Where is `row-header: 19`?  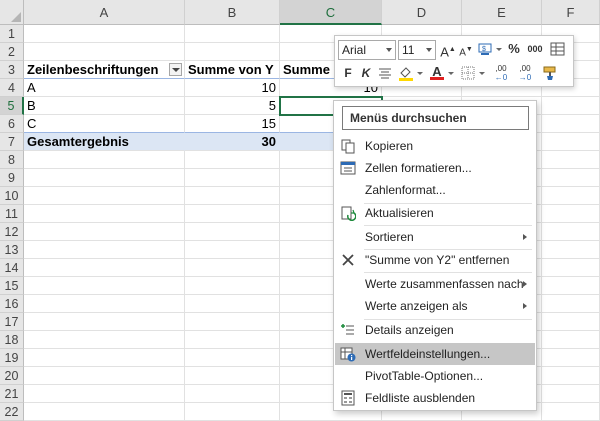
row-header: 19 is located at coordinates (12, 358).